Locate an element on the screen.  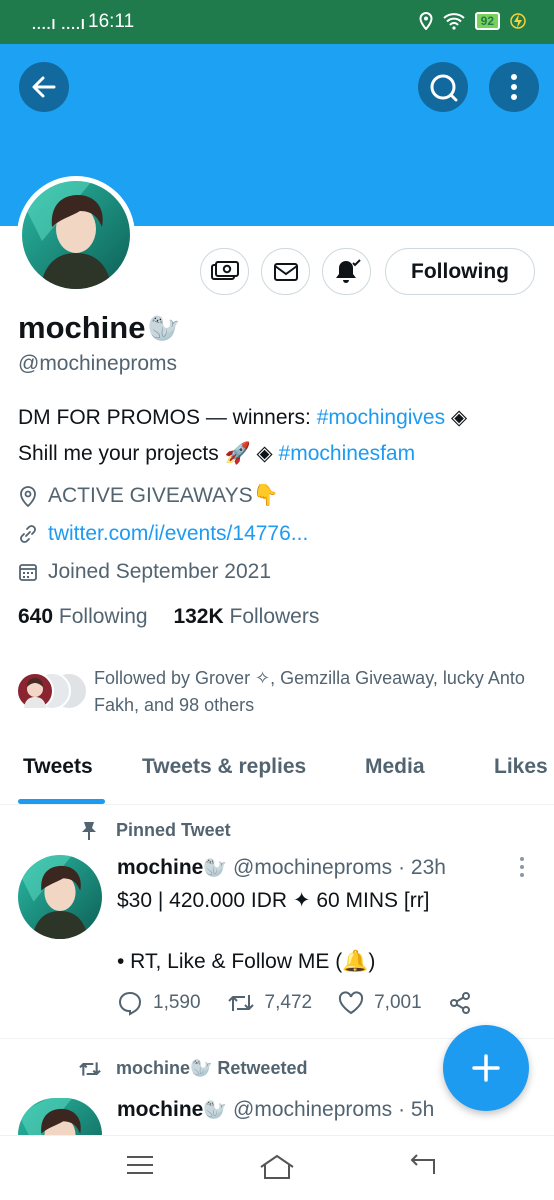
message-button is located at coordinates (285, 271).